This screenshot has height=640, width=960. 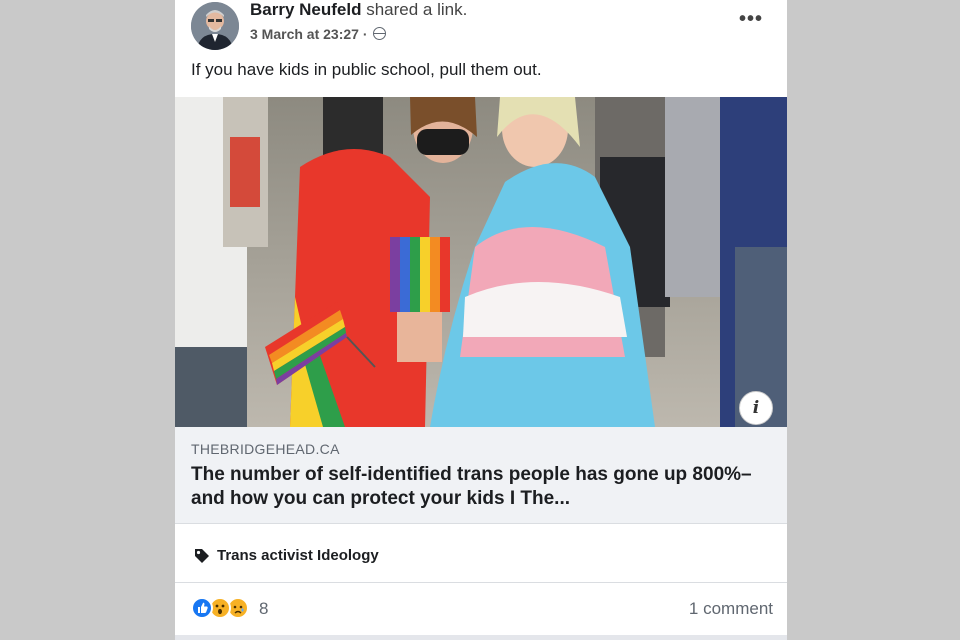 I want to click on engagement-bar: 8 1 comment, so click(x=481, y=610).